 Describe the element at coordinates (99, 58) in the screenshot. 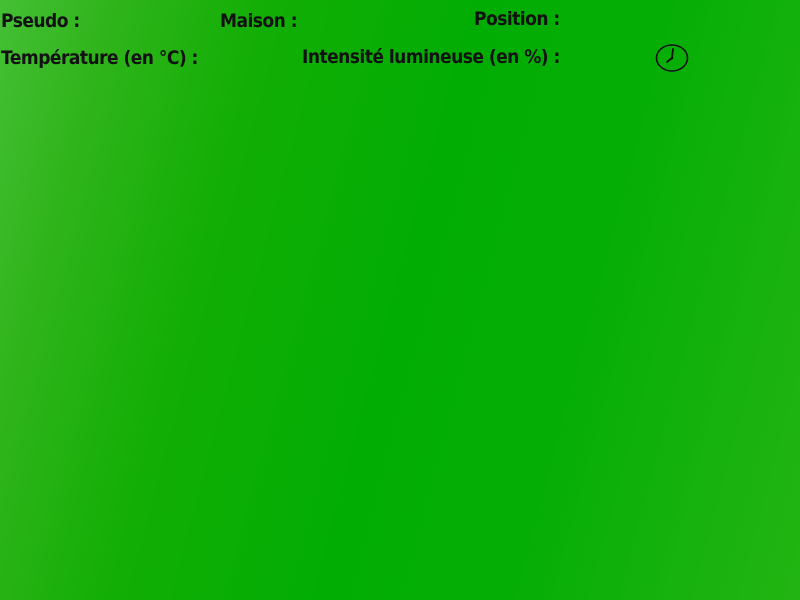

I see `temperature-label: Température (en °C) :` at that location.